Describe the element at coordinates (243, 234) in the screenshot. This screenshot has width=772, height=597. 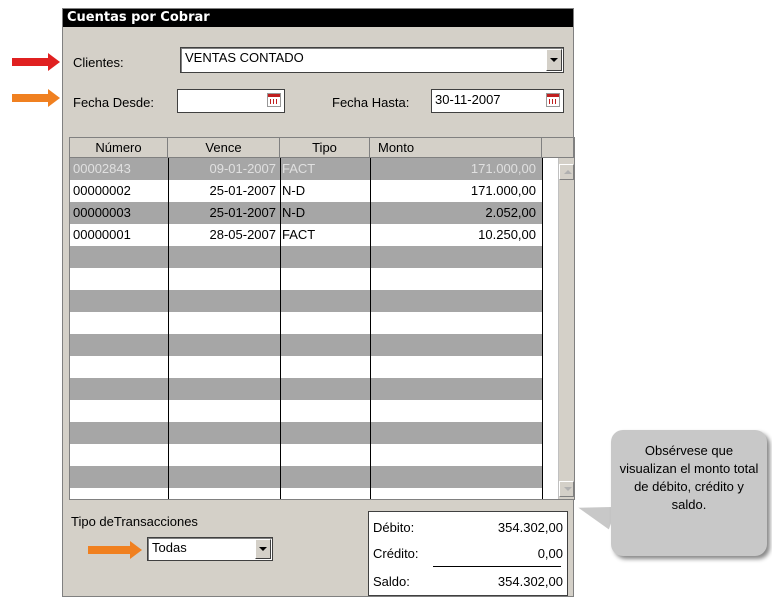
I see `cell-vence: 28-05-2007` at that location.